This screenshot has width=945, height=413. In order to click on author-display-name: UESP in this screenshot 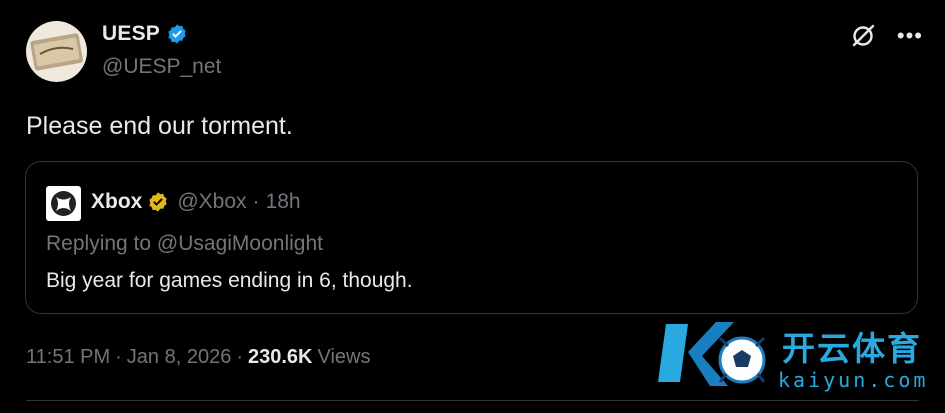, I will do `click(131, 34)`.